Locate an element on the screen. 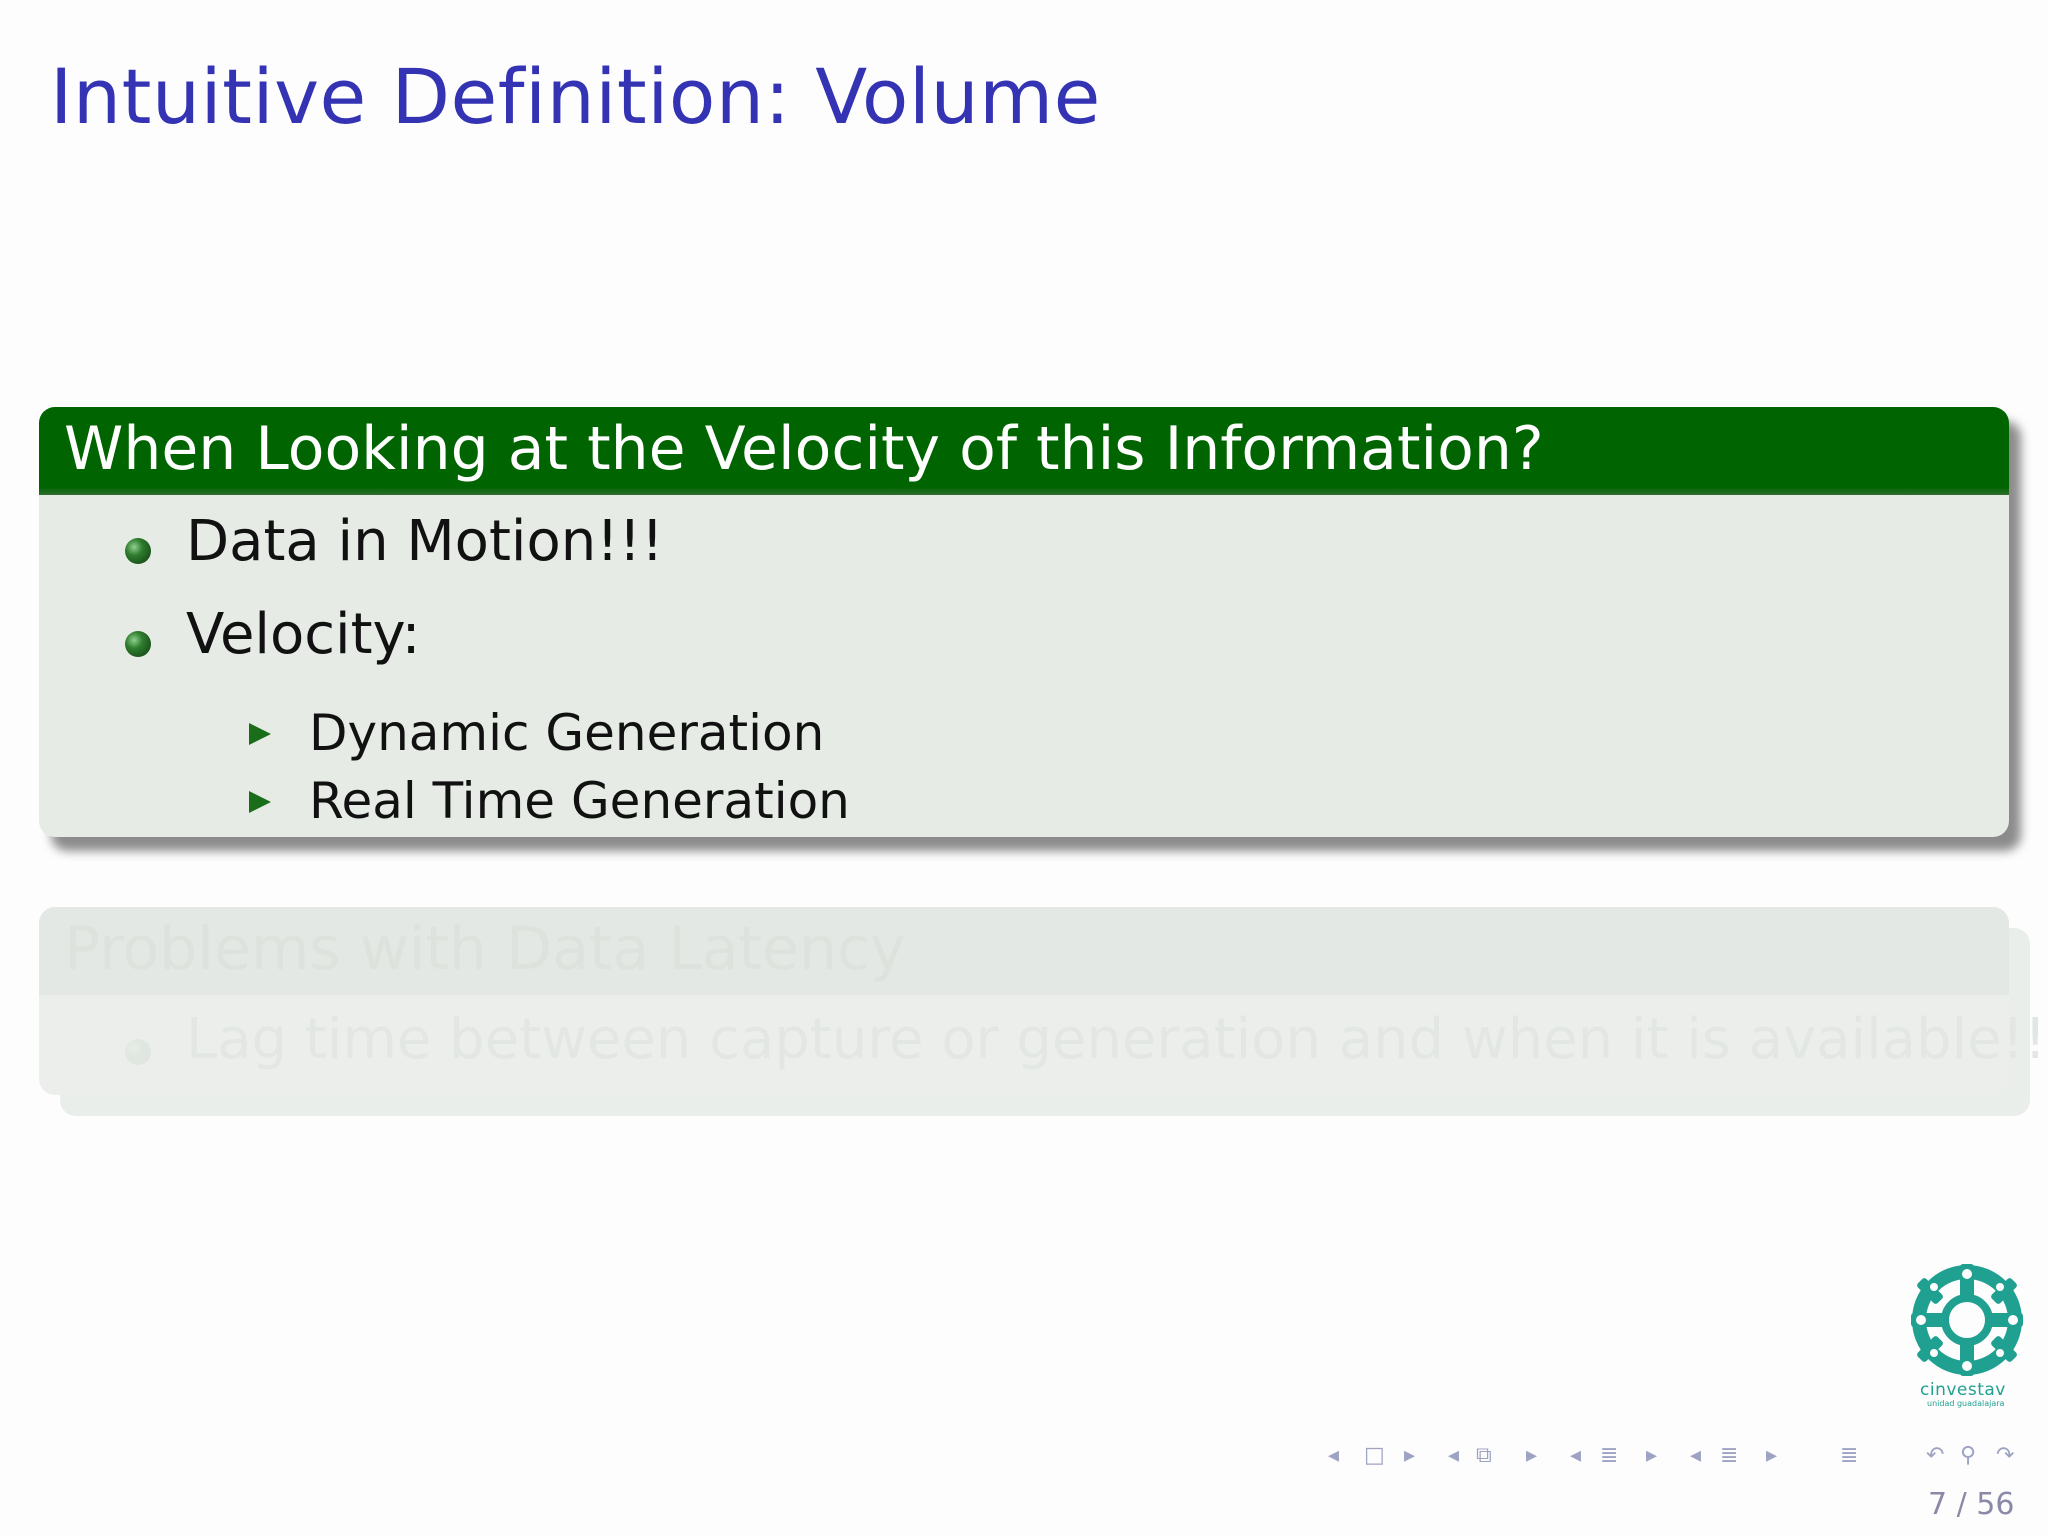 Image resolution: width=2048 pixels, height=1536 pixels. slide-title: Intuitive Definition: Volume is located at coordinates (575, 96).